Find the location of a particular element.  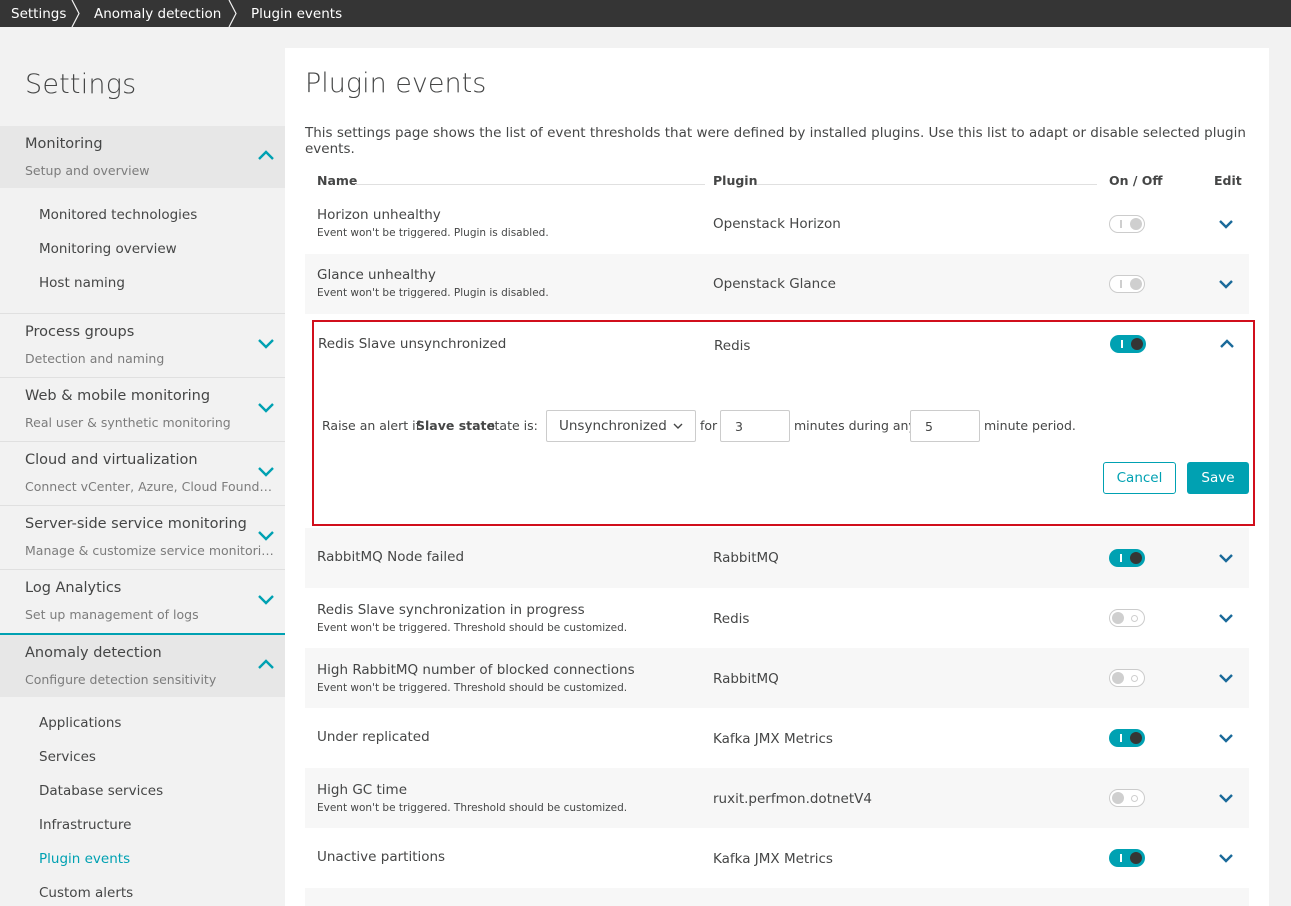

plugin-name: ruxit.perfmon.dotnetV4 is located at coordinates (792, 799).